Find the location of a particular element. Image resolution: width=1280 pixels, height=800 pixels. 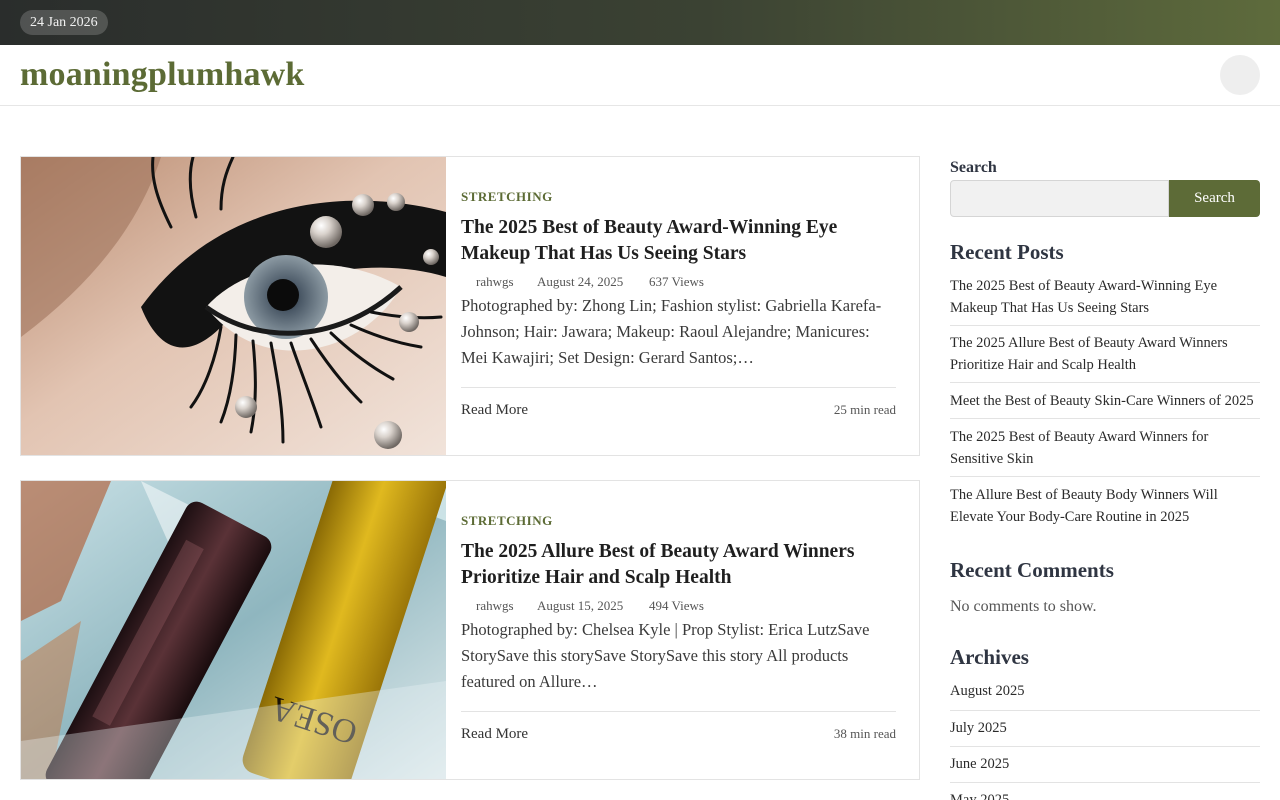

recent-comments-title: Recent Comments is located at coordinates (1032, 570).